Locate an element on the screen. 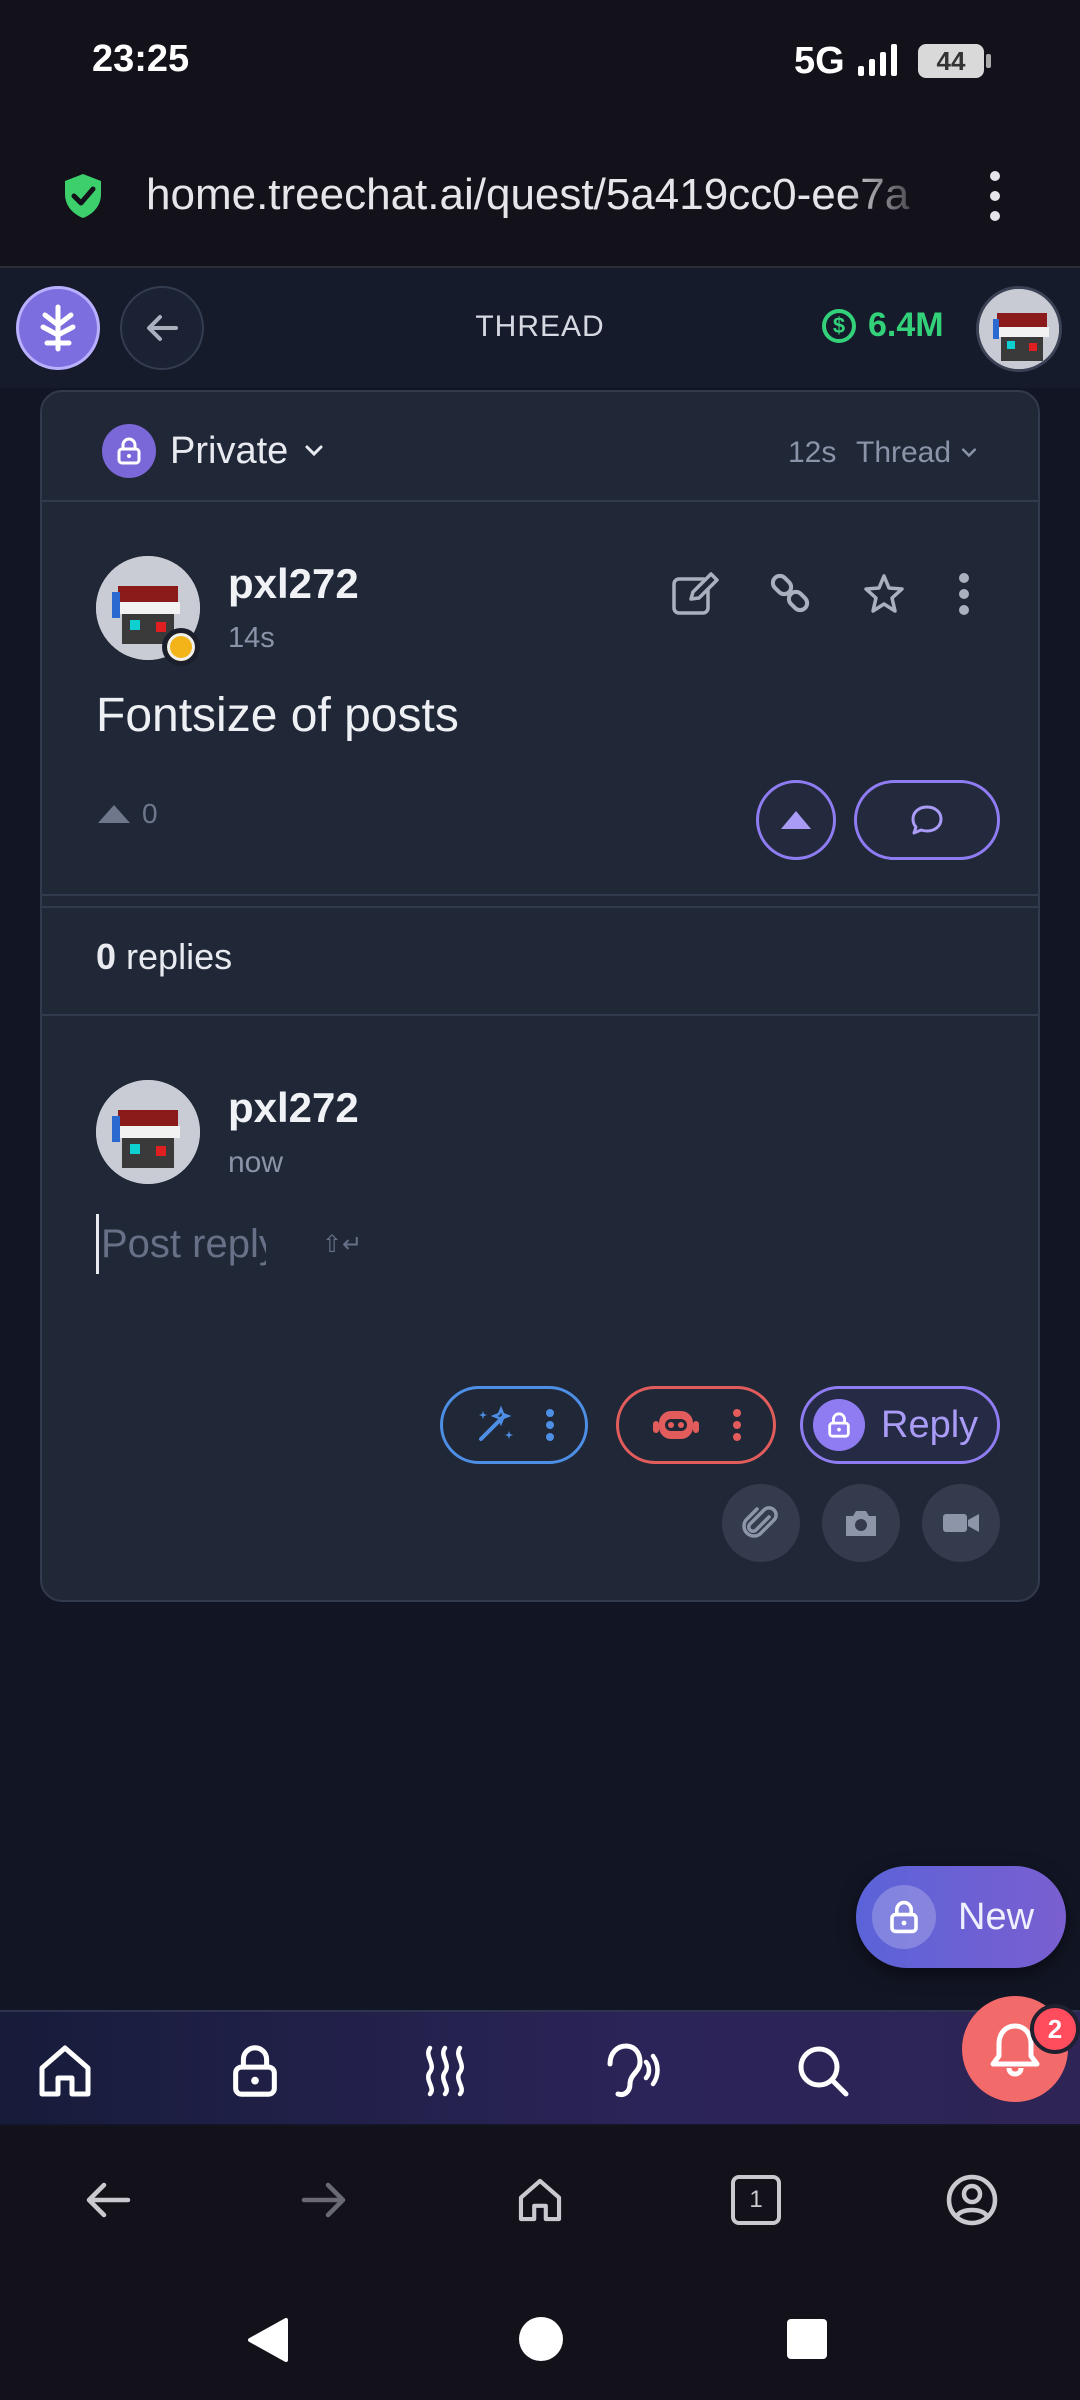 The width and height of the screenshot is (1080, 2400). shift-enter-hint: ⇧↵ is located at coordinates (342, 1244).